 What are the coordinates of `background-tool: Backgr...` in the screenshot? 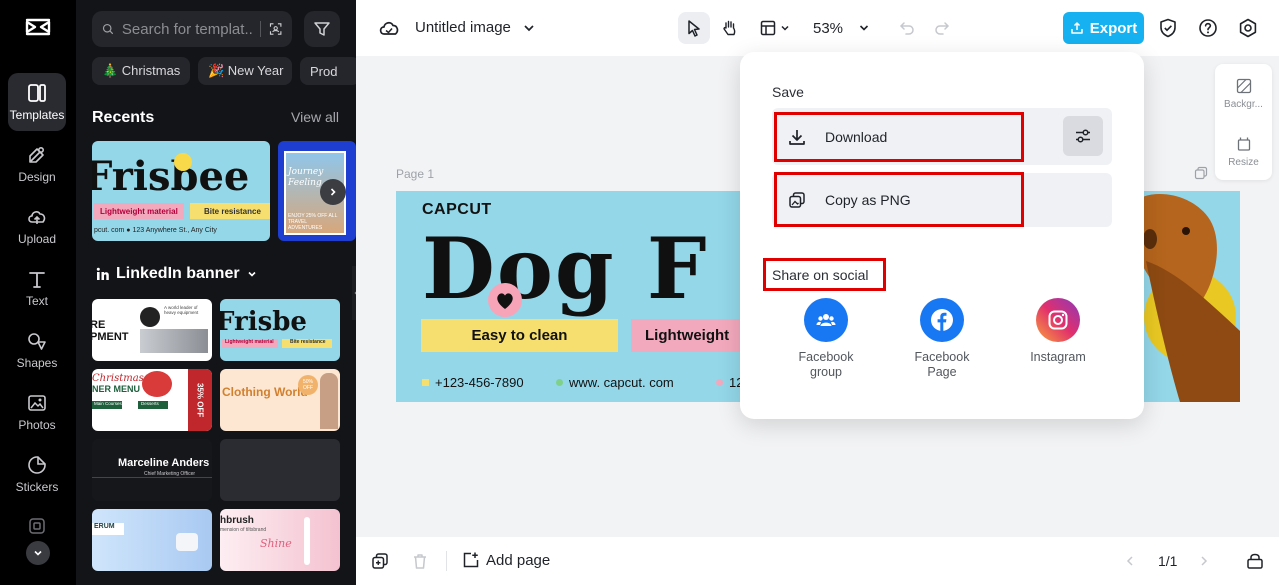 It's located at (1243, 94).